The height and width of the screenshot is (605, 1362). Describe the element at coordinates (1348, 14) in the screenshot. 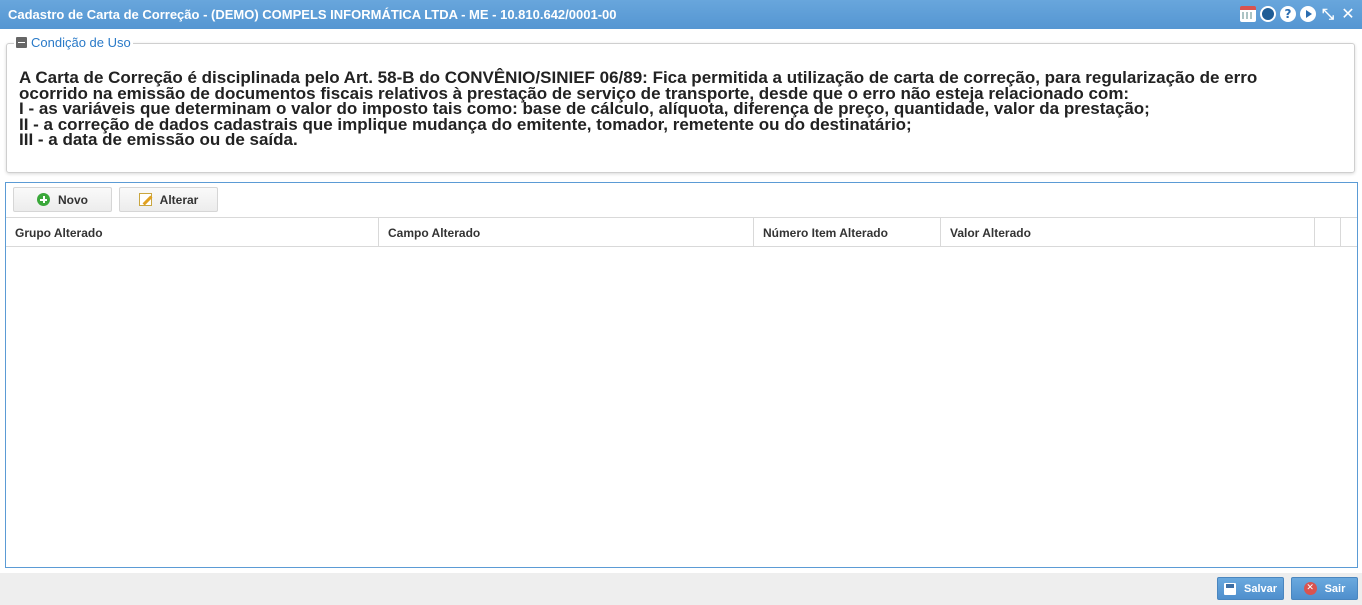

I see `close-icon: ✕` at that location.